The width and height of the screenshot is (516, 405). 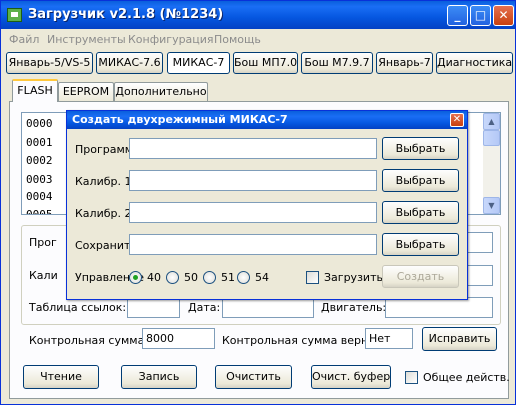 I want to click on calibration-label: Кали, so click(x=43, y=275).